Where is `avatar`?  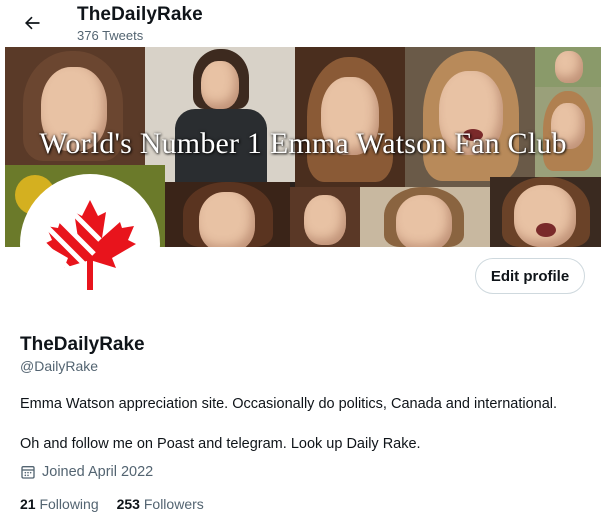
avatar is located at coordinates (90, 244).